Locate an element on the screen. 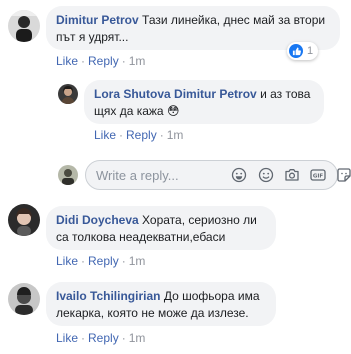 Image resolution: width=351 pixels, height=354 pixels. gif-icon: GIF is located at coordinates (318, 175).